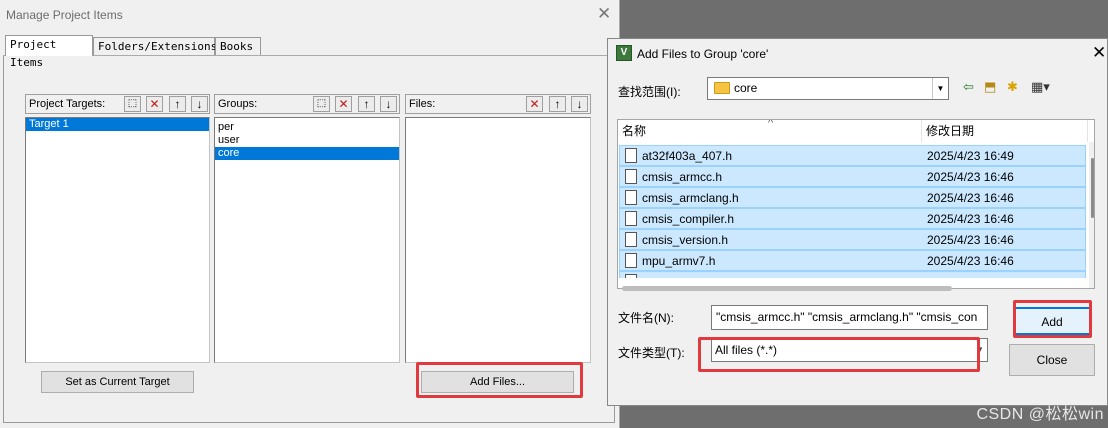 This screenshot has height=428, width=1108. What do you see at coordinates (321, 104) in the screenshot?
I see `new-group-icon: ⬚` at bounding box center [321, 104].